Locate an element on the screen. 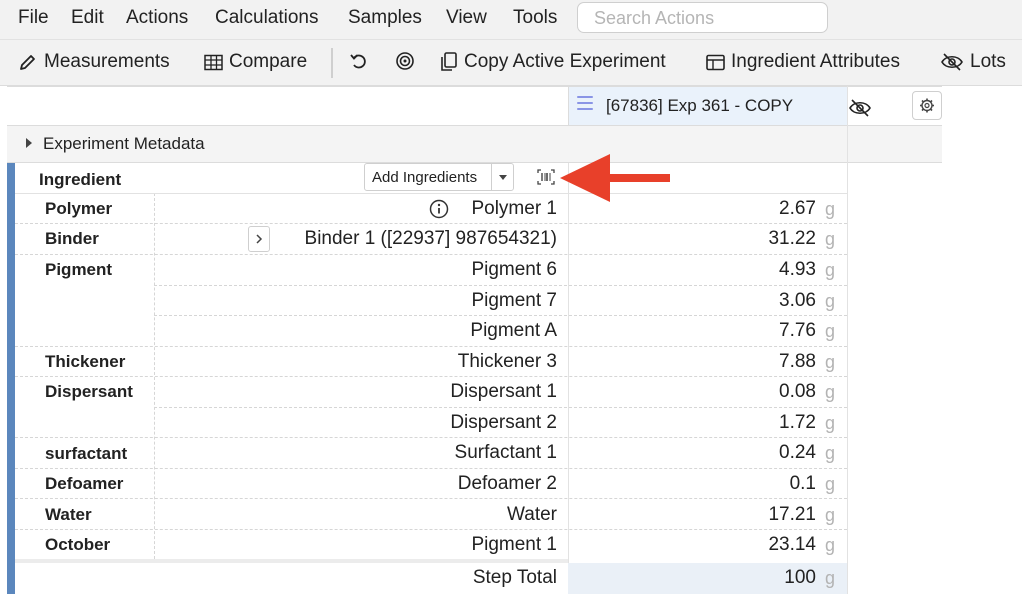 The image size is (1022, 594). gear-icon is located at coordinates (927, 105).